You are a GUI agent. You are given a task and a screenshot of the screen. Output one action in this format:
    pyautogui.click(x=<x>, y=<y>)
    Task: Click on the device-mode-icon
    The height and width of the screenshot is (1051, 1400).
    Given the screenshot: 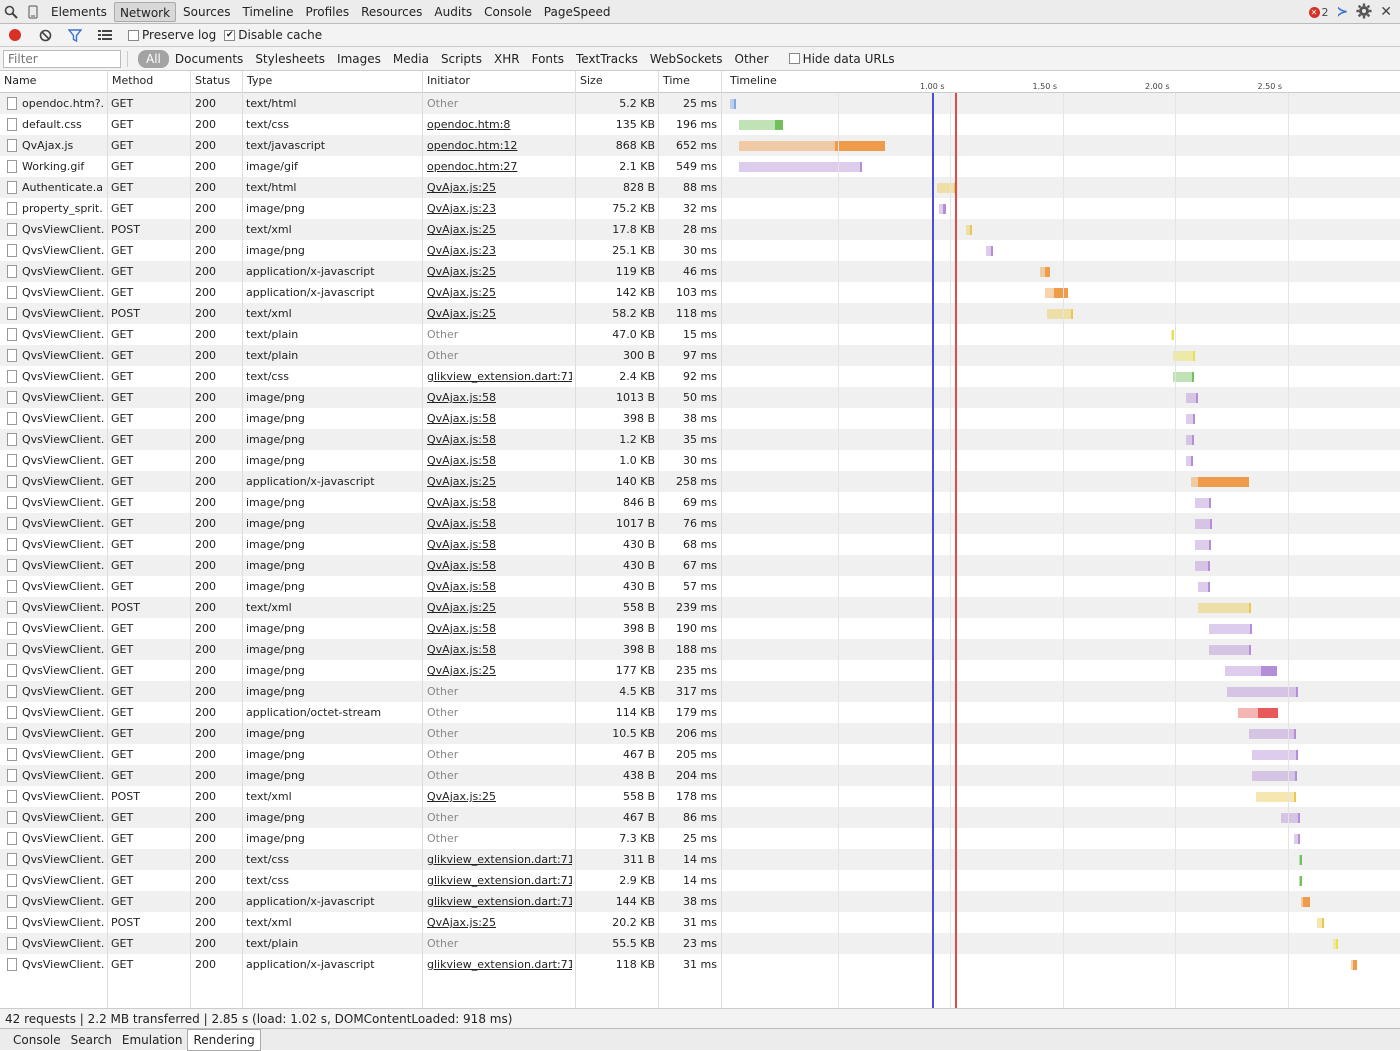 What is the action you would take?
    pyautogui.click(x=33, y=12)
    